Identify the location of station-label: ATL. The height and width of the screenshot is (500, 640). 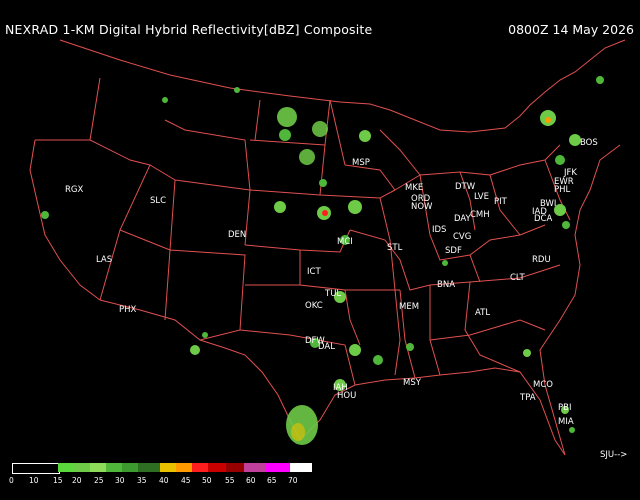
(482, 313).